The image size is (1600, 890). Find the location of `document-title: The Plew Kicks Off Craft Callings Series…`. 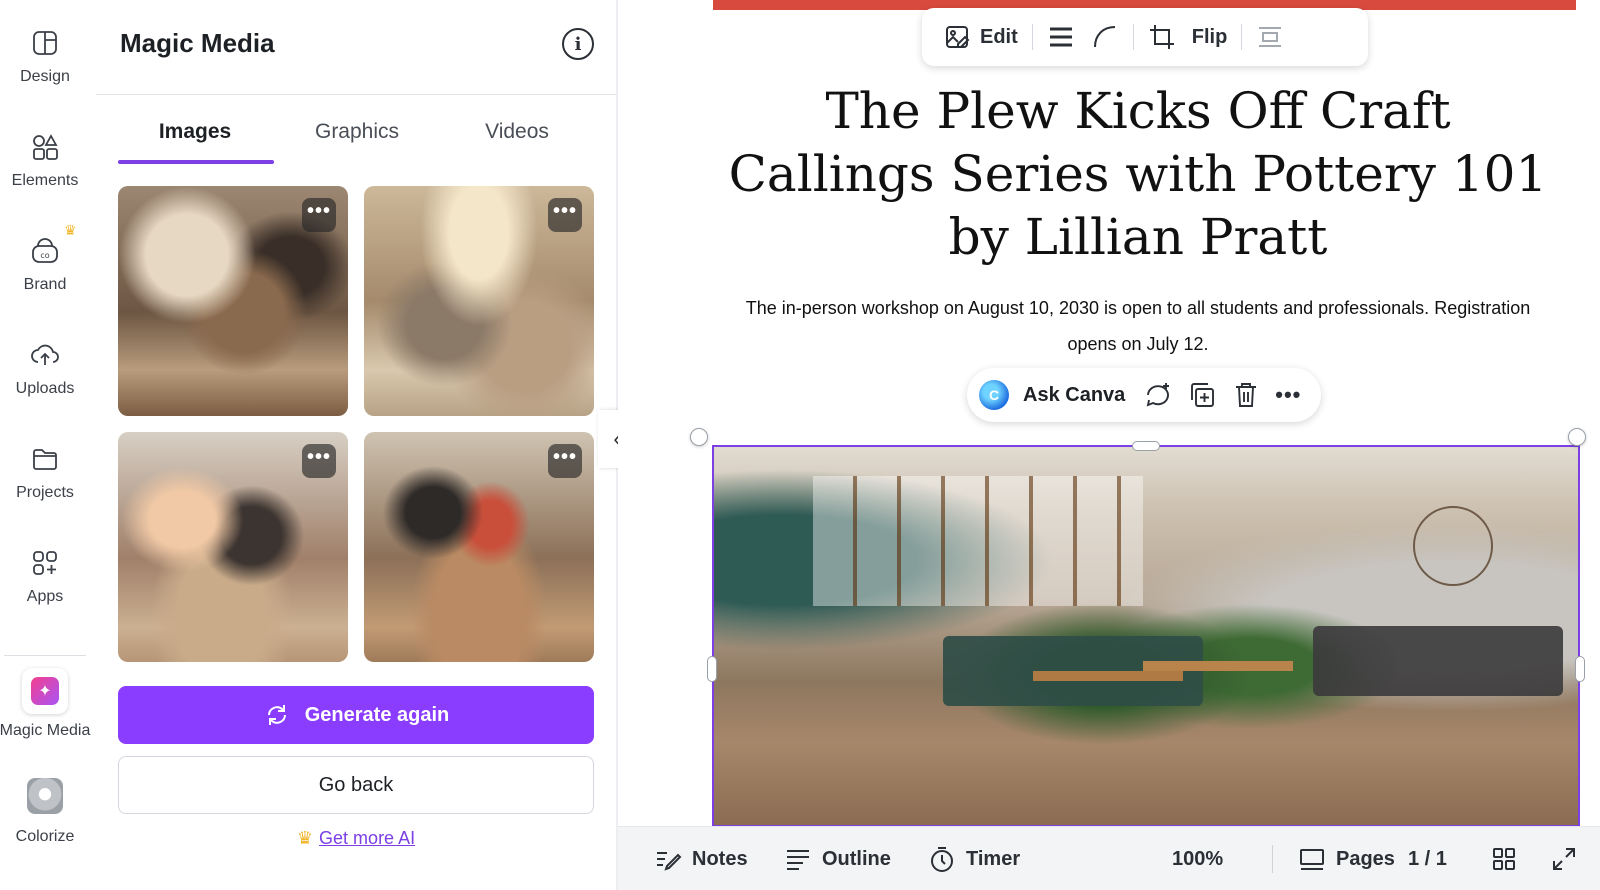

document-title: The Plew Kicks Off Craft Callings Series… is located at coordinates (1138, 174).